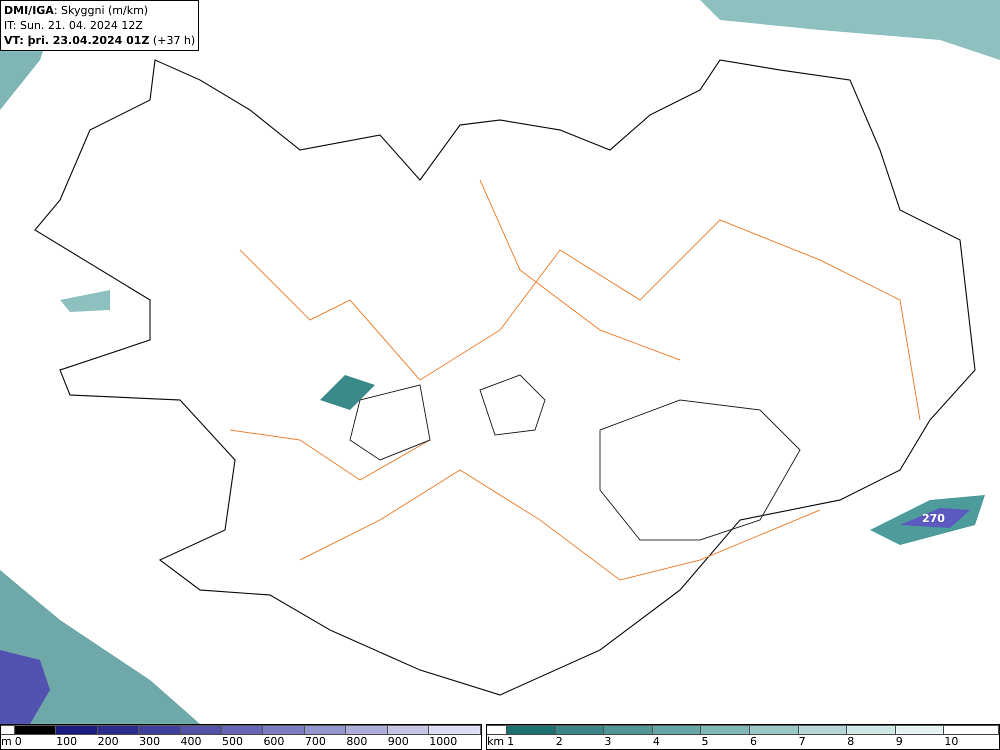 Image resolution: width=1000 pixels, height=750 pixels. What do you see at coordinates (705, 741) in the screenshot?
I see `legend-label: 5` at bounding box center [705, 741].